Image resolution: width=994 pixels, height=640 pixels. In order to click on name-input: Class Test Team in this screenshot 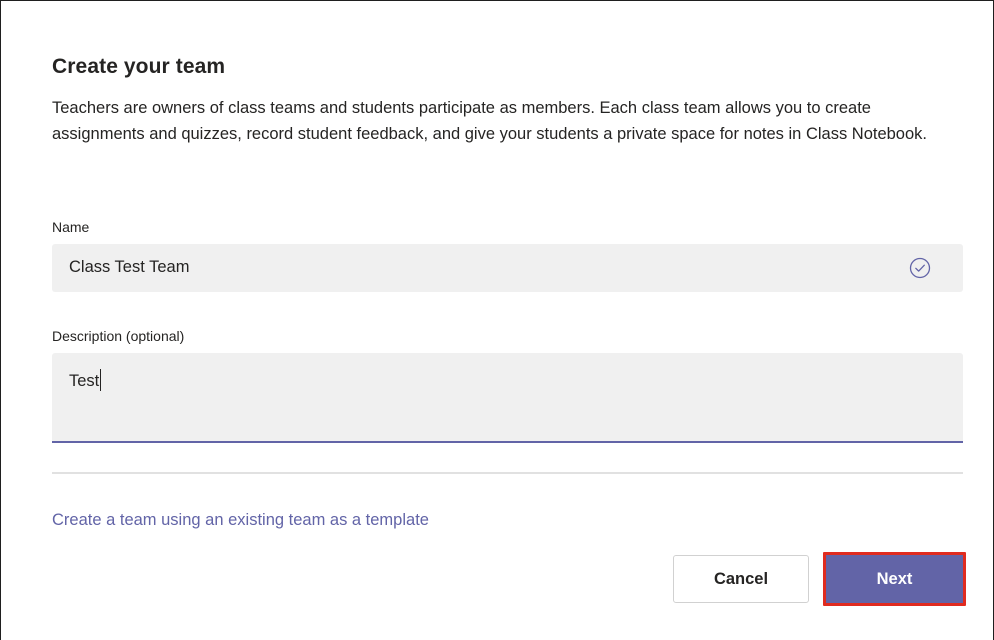, I will do `click(507, 268)`.